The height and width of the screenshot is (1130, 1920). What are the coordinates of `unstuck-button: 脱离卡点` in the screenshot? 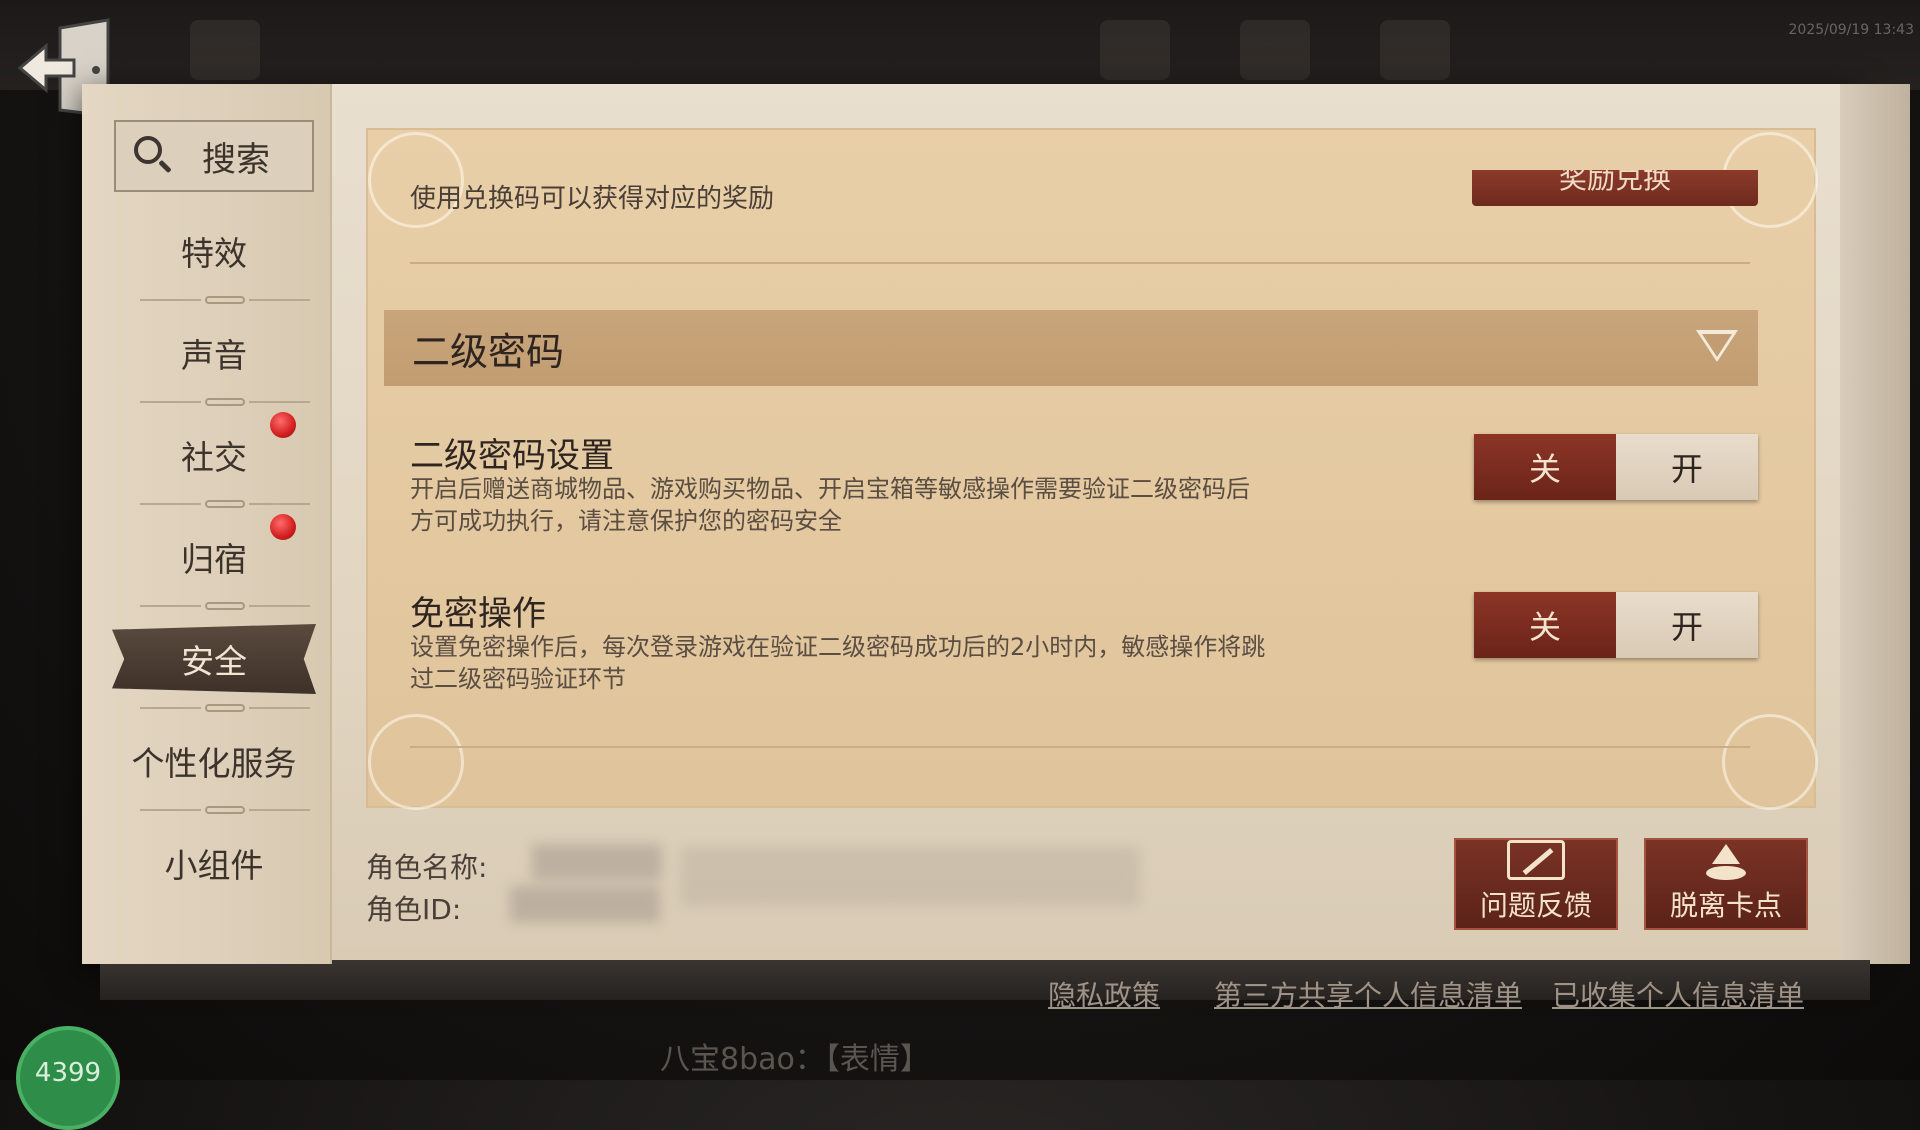 It's located at (1726, 884).